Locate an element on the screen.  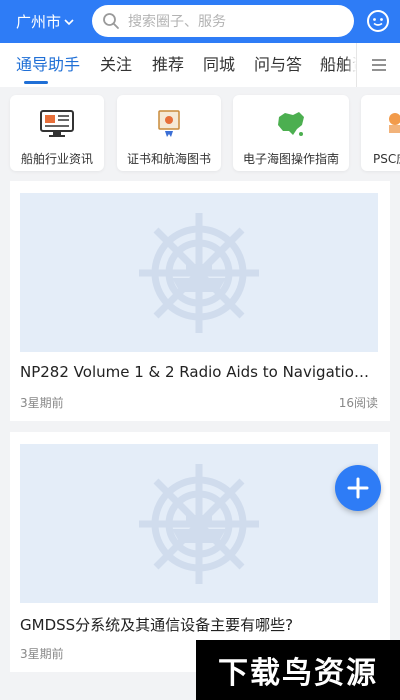
psc-icon is located at coordinates (394, 123).